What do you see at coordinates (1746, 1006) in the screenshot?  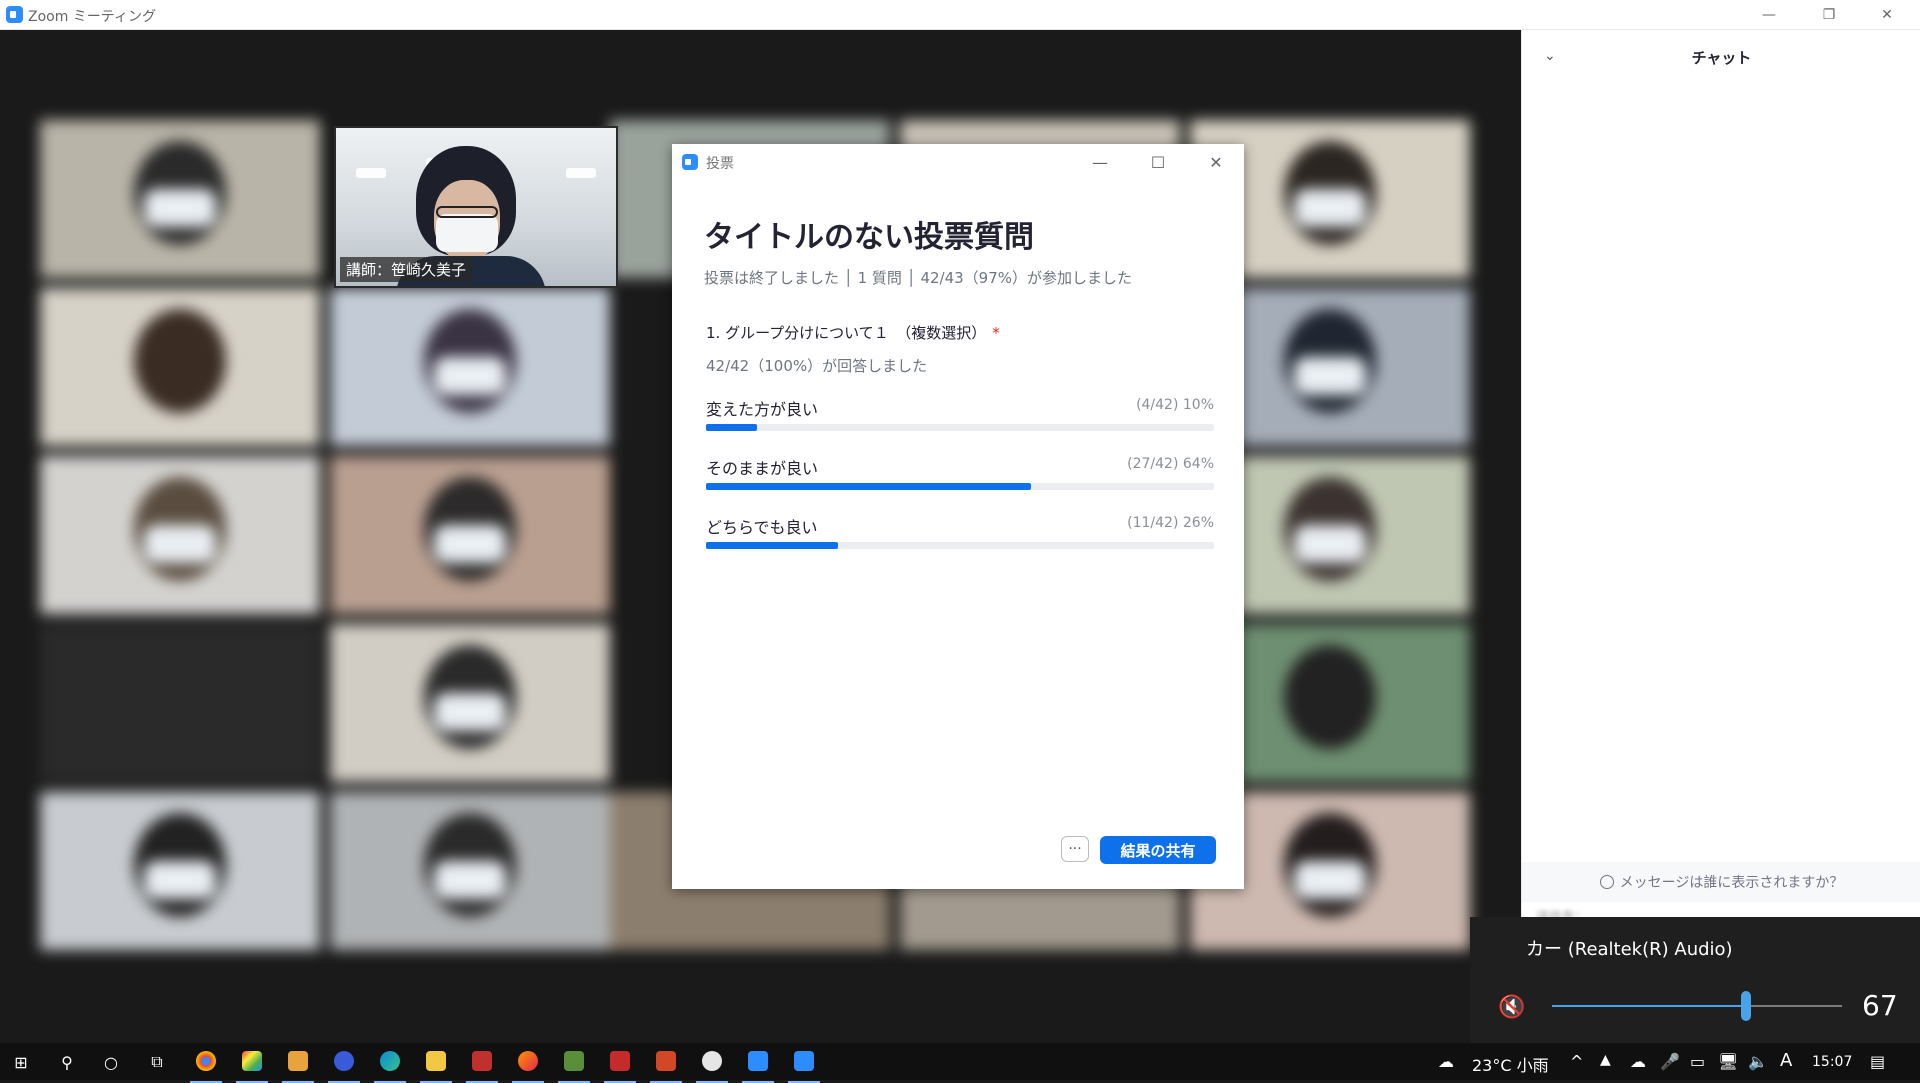 I see `volume-slider-thumb` at bounding box center [1746, 1006].